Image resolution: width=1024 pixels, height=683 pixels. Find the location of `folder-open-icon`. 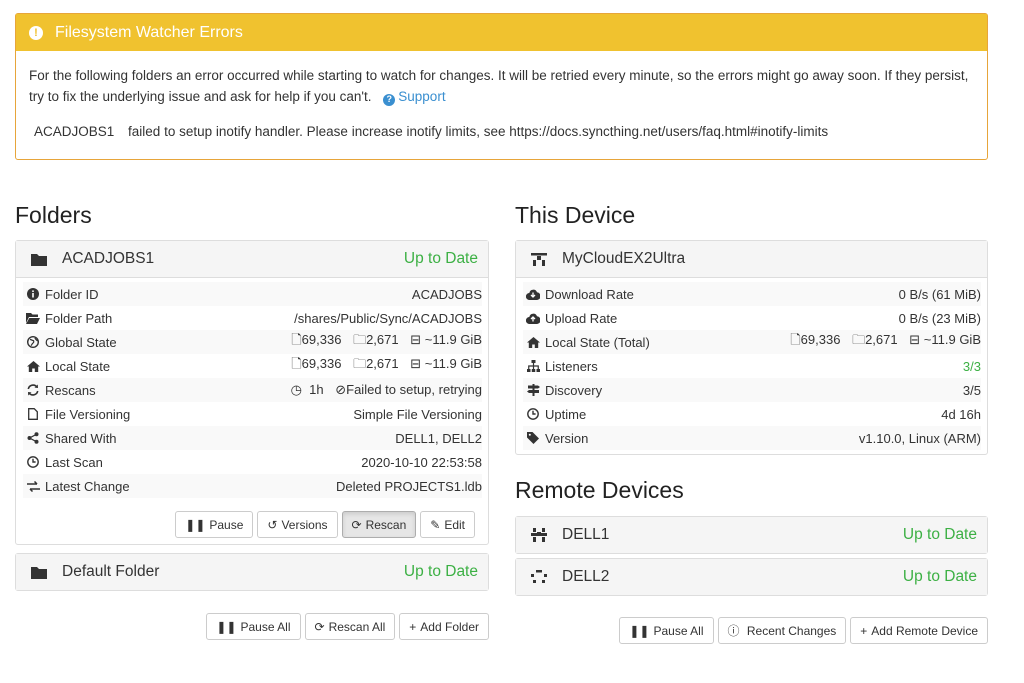

folder-open-icon is located at coordinates (33, 318).